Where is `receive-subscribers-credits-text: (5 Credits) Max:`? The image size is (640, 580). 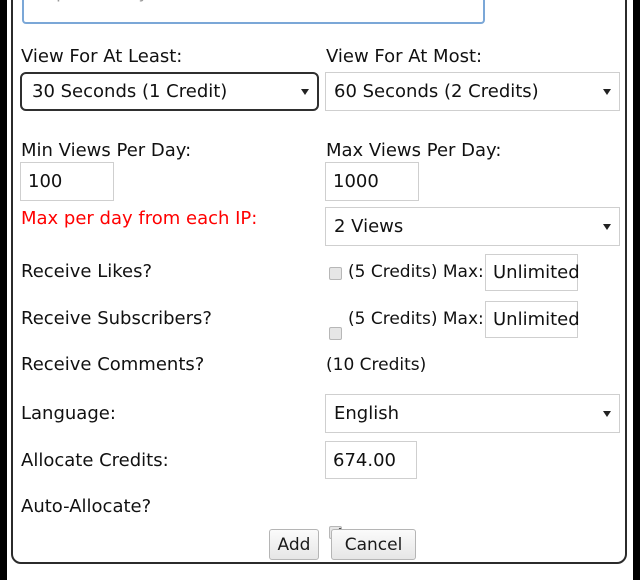 receive-subscribers-credits-text: (5 Credits) Max: is located at coordinates (416, 319).